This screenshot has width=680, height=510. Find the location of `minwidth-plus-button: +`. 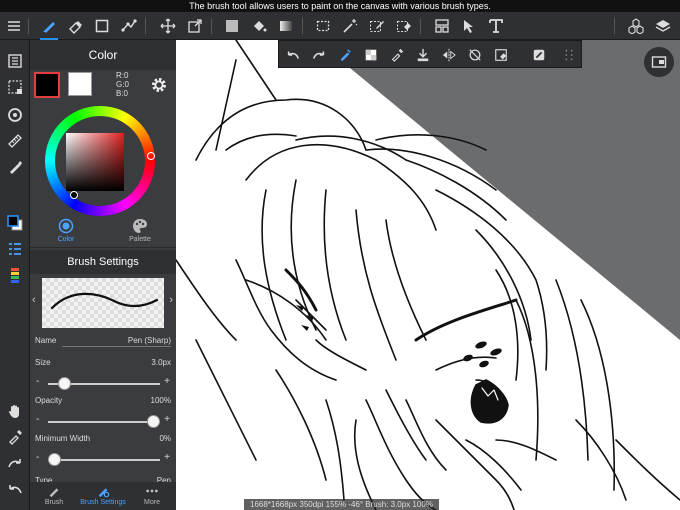

minwidth-plus-button: + is located at coordinates (167, 457).